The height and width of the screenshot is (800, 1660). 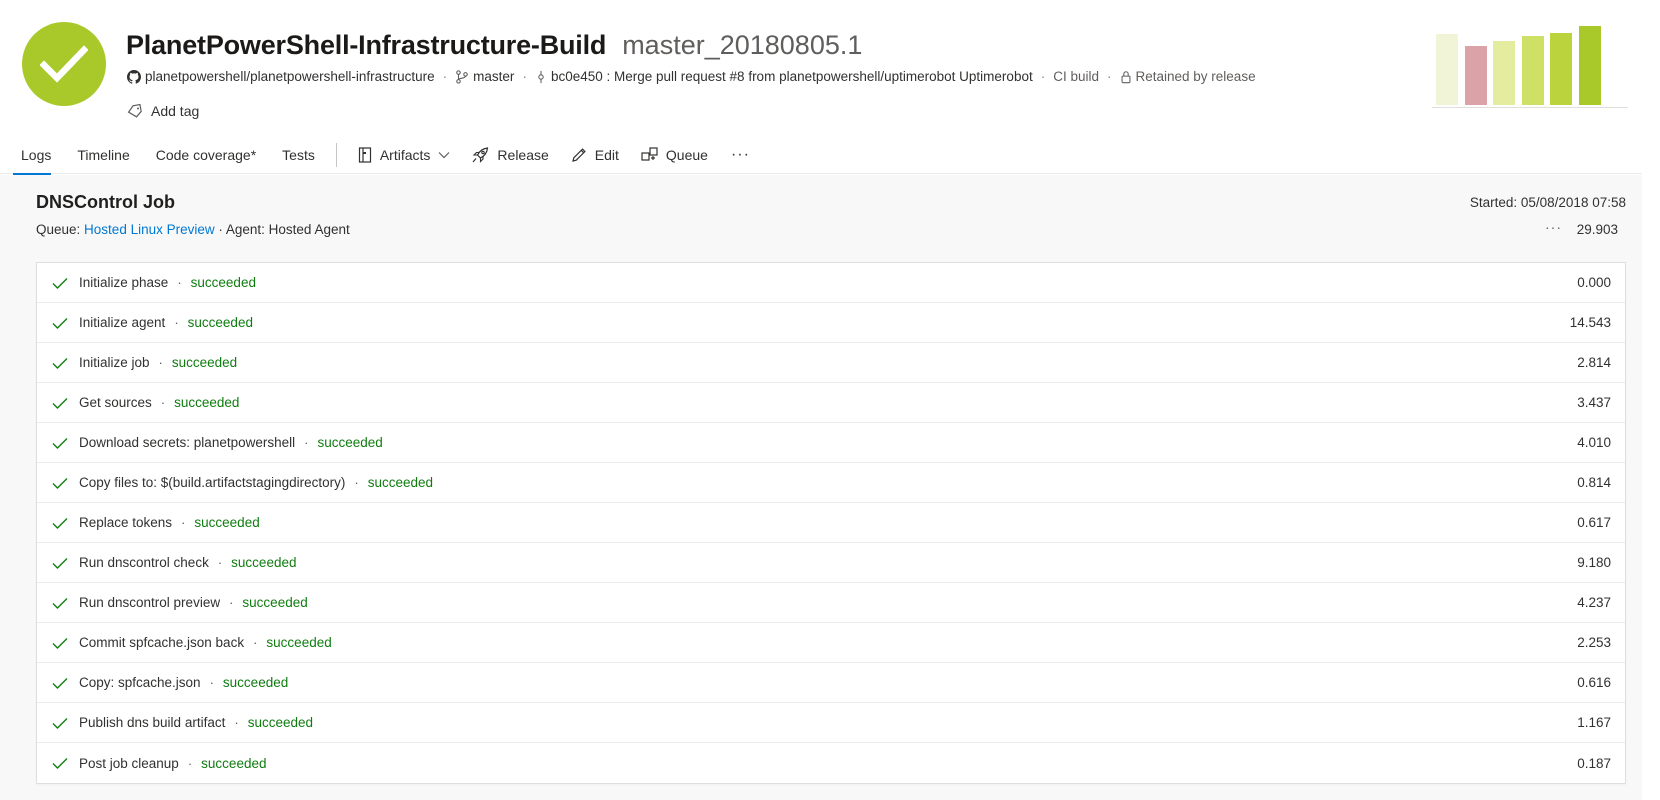 What do you see at coordinates (122, 322) in the screenshot?
I see `step-name: Initialize agent` at bounding box center [122, 322].